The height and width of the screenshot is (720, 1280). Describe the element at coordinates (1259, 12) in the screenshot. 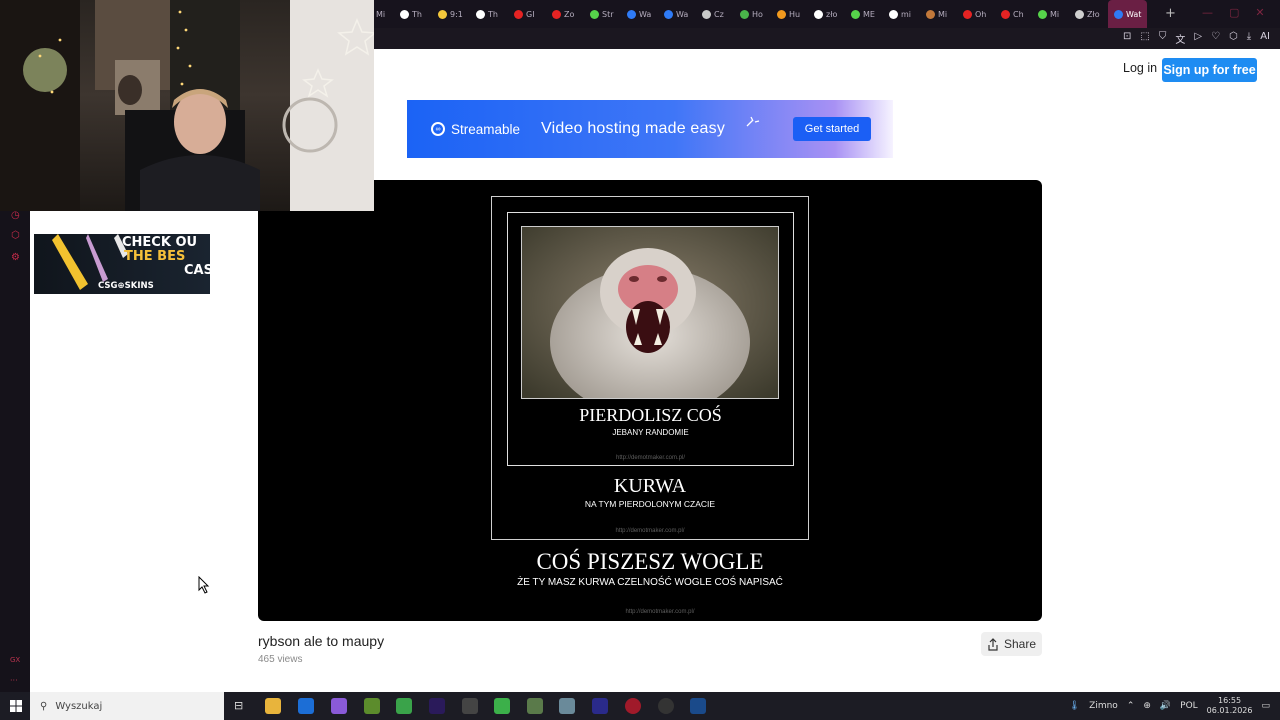

I see `close-button: ✕` at that location.